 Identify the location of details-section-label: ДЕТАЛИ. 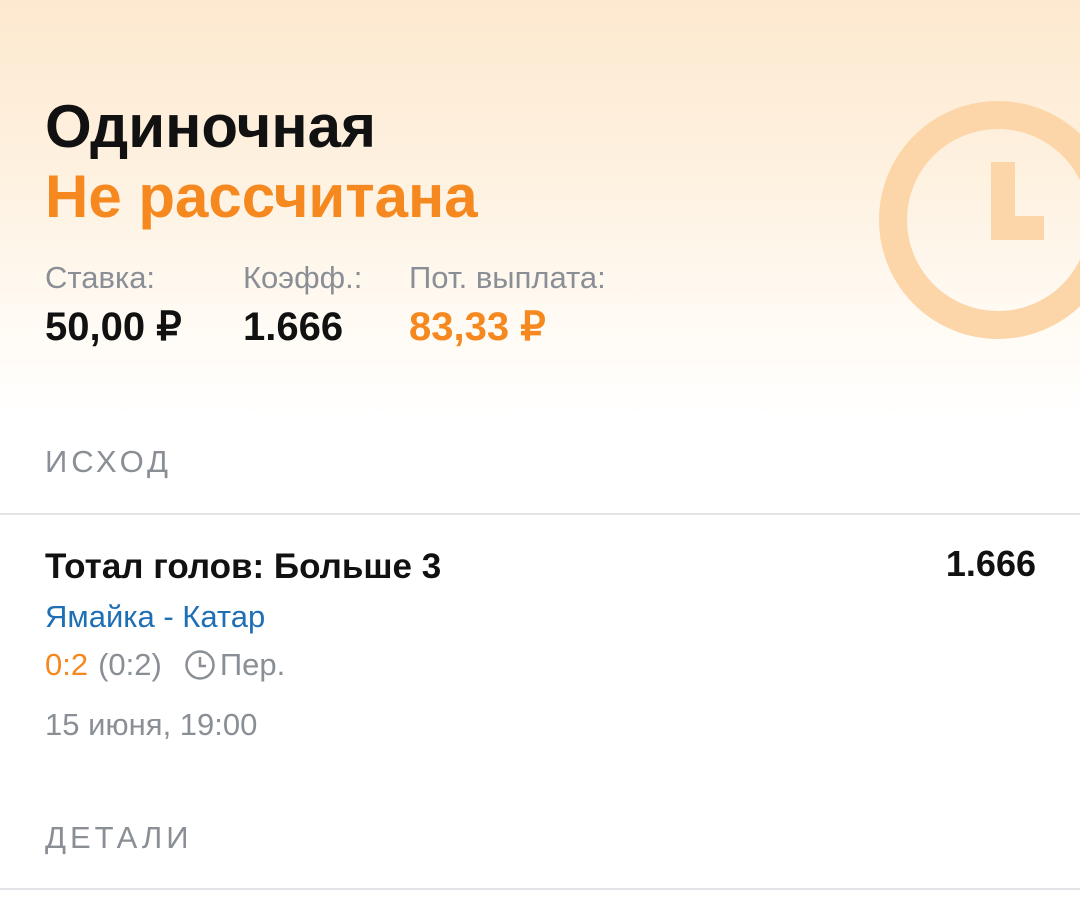
(119, 837).